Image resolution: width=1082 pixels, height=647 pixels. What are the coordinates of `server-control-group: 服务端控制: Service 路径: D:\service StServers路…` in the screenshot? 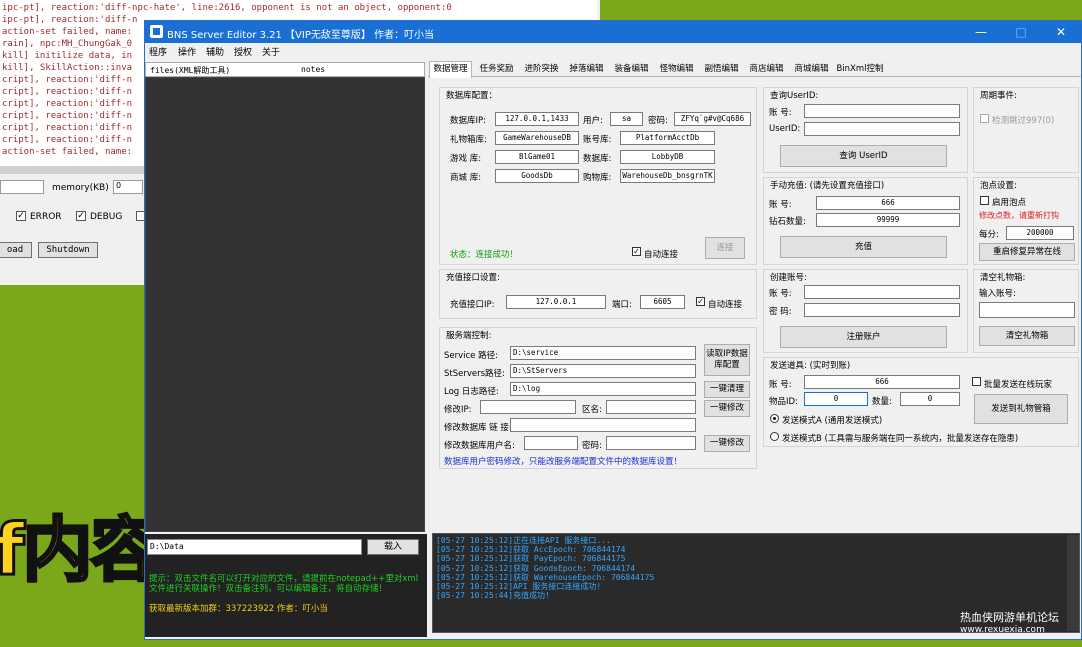 It's located at (598, 398).